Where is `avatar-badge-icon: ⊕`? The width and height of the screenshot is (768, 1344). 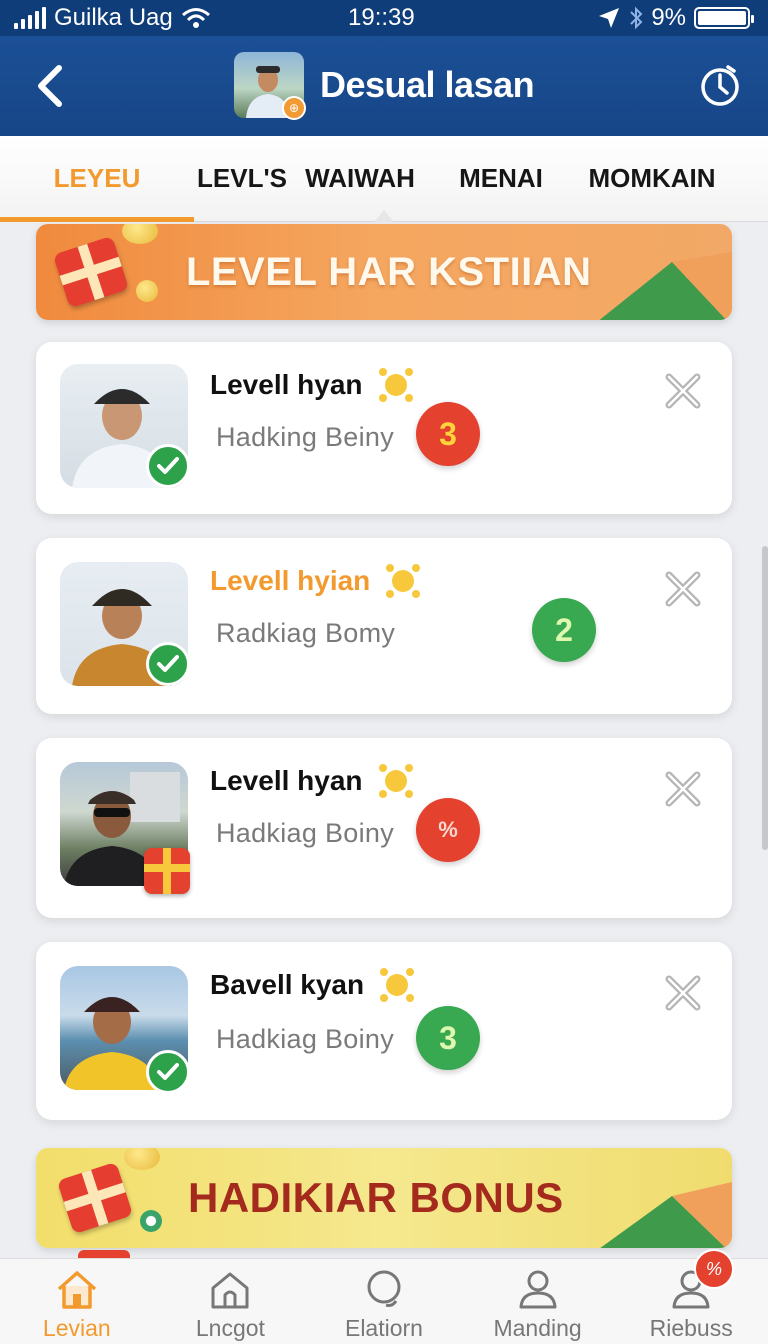
avatar-badge-icon: ⊕ is located at coordinates (294, 108).